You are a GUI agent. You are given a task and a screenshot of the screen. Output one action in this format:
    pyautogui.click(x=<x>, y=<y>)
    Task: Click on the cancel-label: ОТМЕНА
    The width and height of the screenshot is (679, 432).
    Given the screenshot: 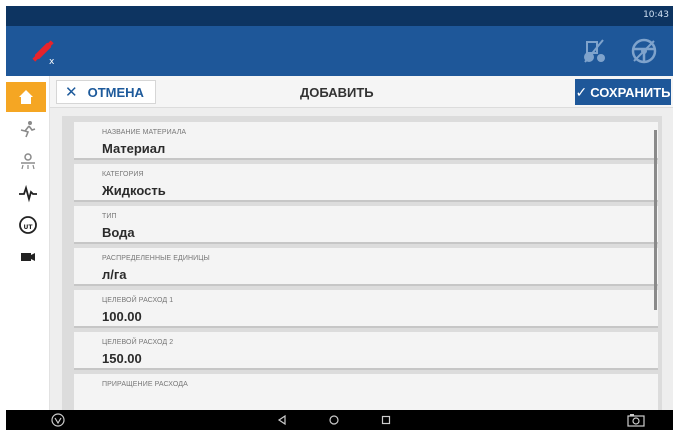 What is the action you would take?
    pyautogui.click(x=115, y=92)
    